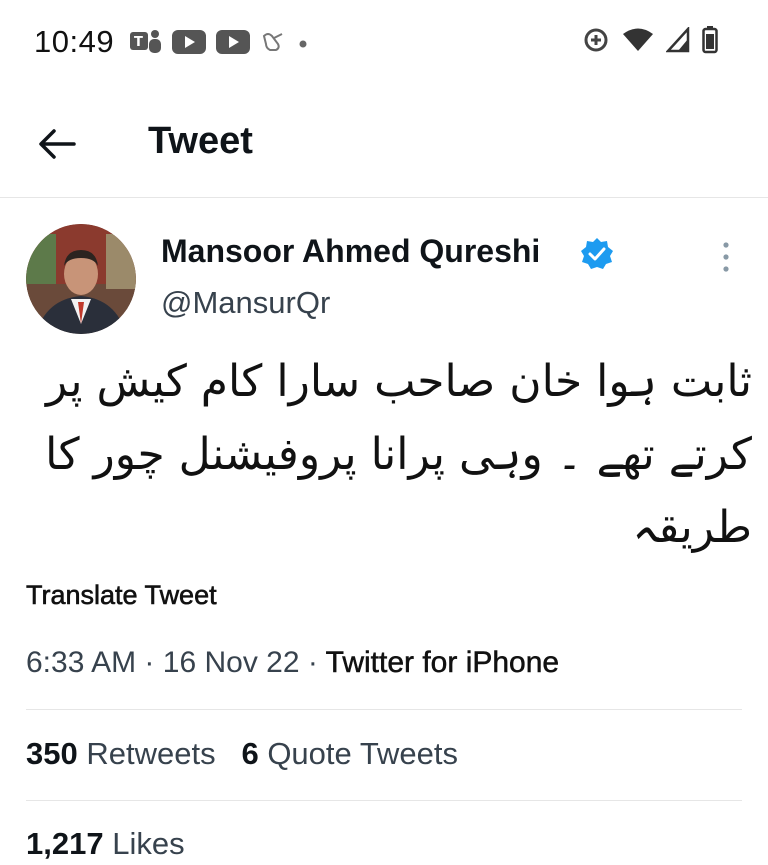  I want to click on svg-text: T, so click(138, 42).